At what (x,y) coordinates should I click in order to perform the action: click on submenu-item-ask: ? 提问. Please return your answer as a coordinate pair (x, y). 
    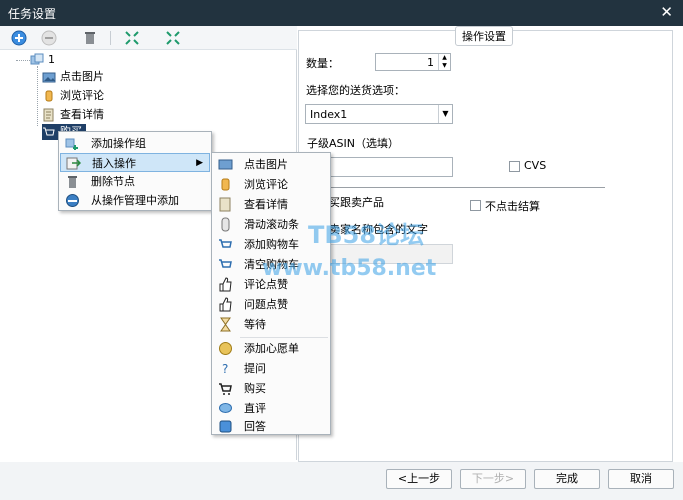
    Looking at the image, I should click on (271, 368).